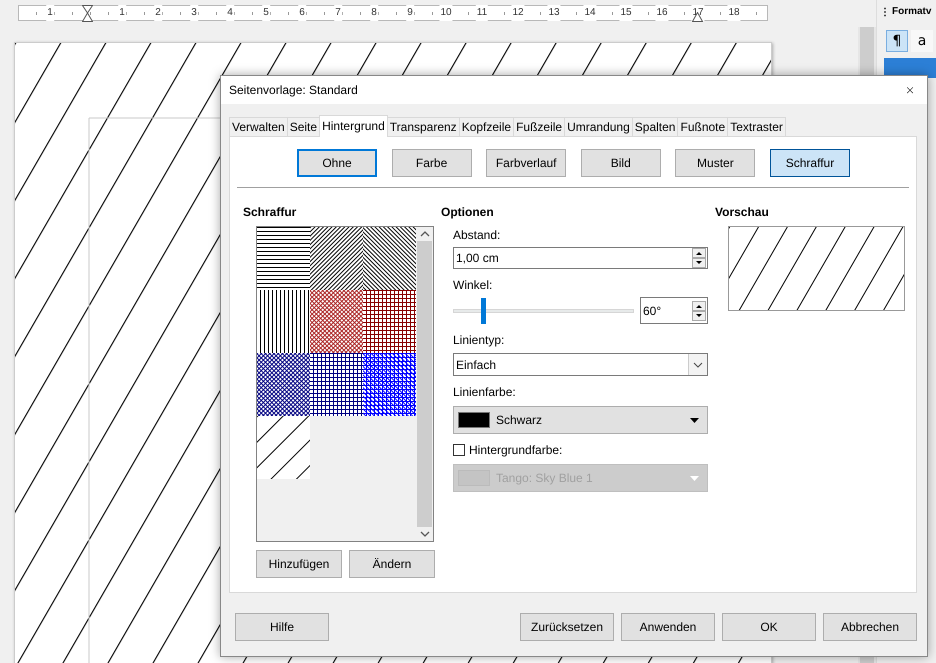 This screenshot has height=663, width=936. What do you see at coordinates (446, 13) in the screenshot?
I see `ruler-number: 10` at bounding box center [446, 13].